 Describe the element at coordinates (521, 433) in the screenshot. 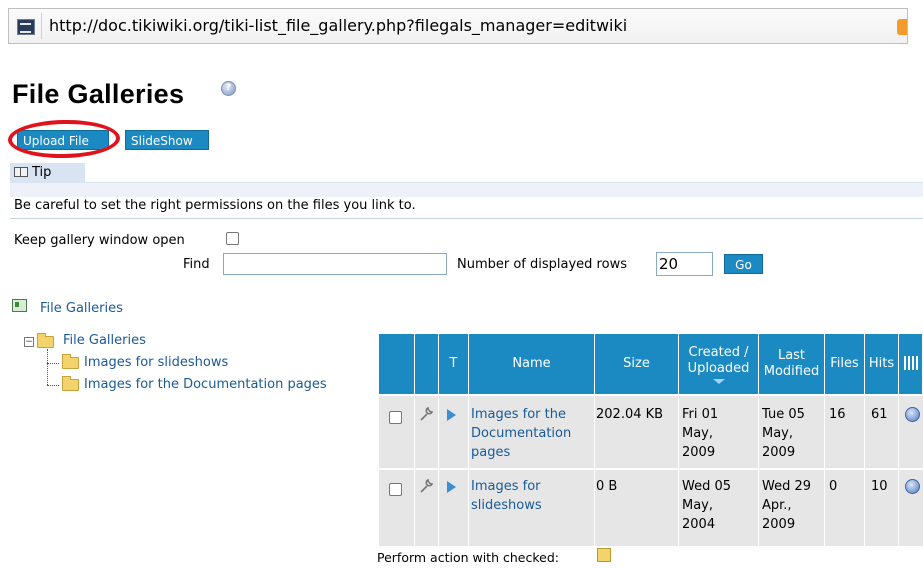

I see `row-name-link: Documentation` at that location.